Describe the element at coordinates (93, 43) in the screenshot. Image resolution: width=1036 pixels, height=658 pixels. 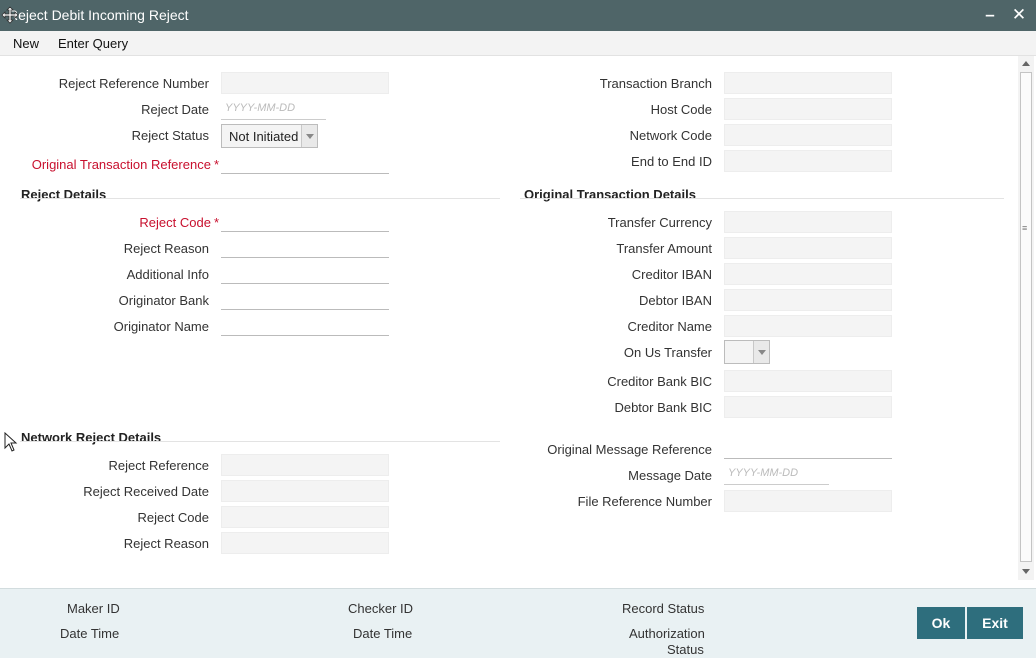
I see `menu-enter-query: Enter Query` at that location.